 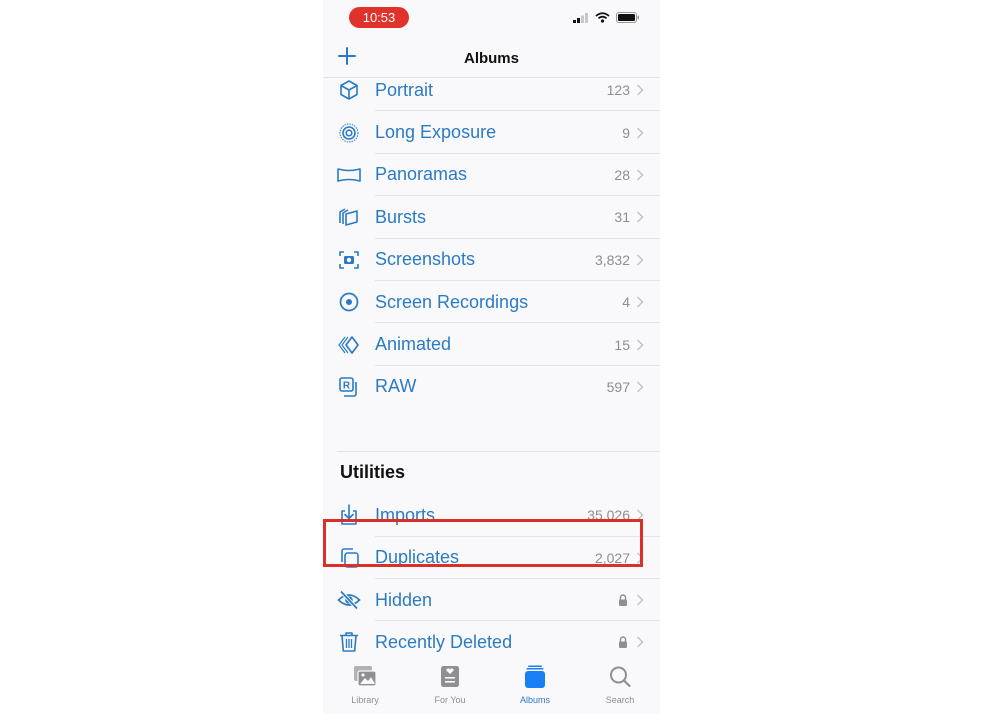 What do you see at coordinates (348, 344) in the screenshot?
I see `animated-icon` at bounding box center [348, 344].